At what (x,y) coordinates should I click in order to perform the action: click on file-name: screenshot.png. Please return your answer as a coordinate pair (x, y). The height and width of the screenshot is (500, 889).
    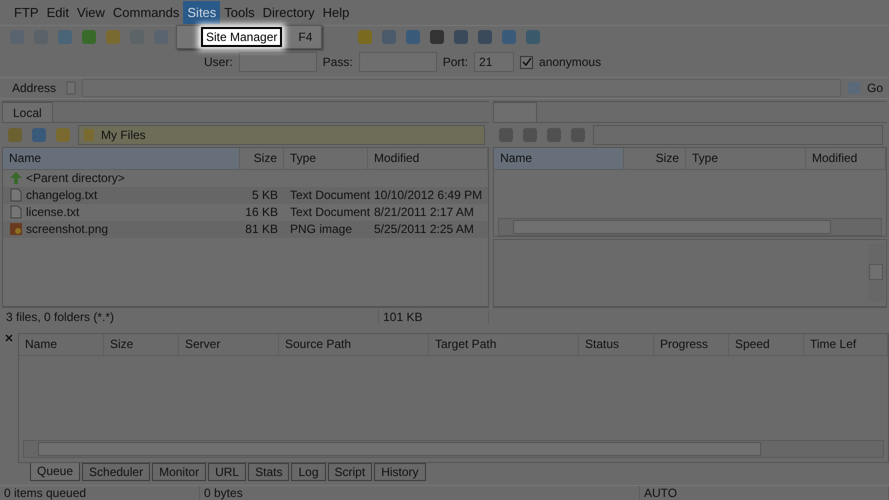
    Looking at the image, I should click on (67, 229).